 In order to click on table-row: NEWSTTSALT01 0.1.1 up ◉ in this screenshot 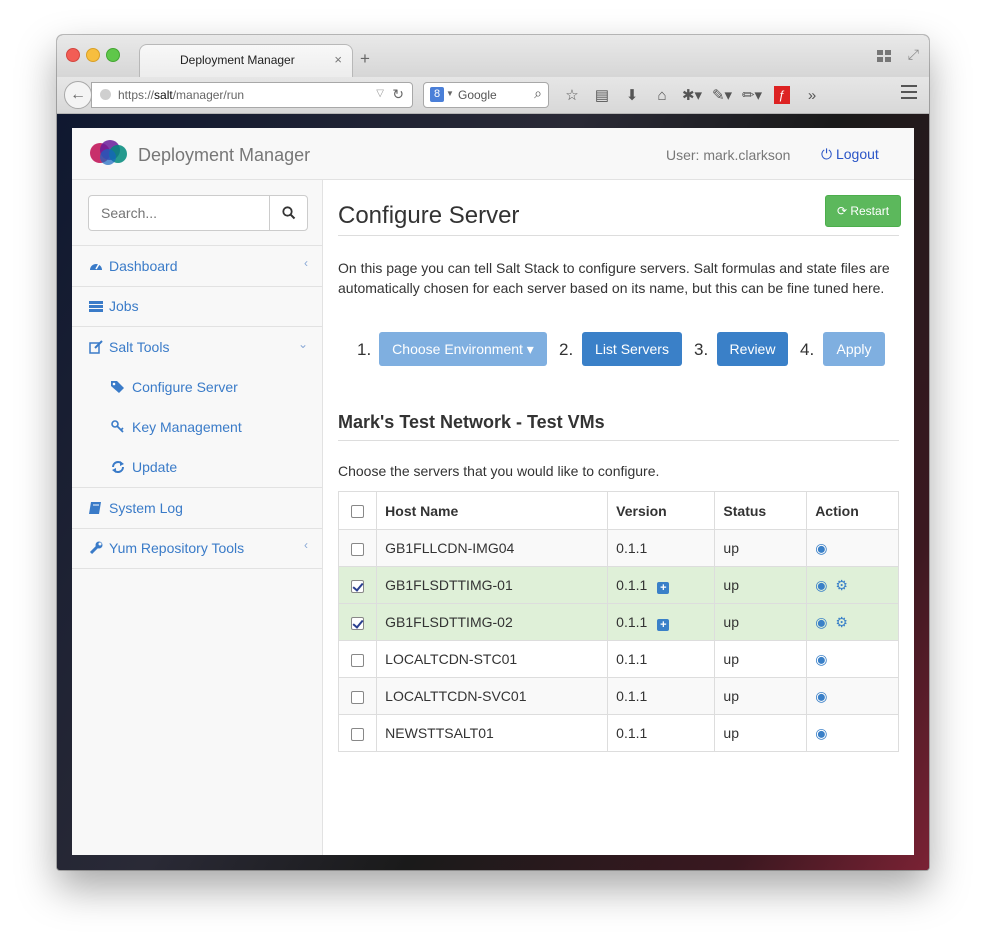, I will do `click(618, 733)`.